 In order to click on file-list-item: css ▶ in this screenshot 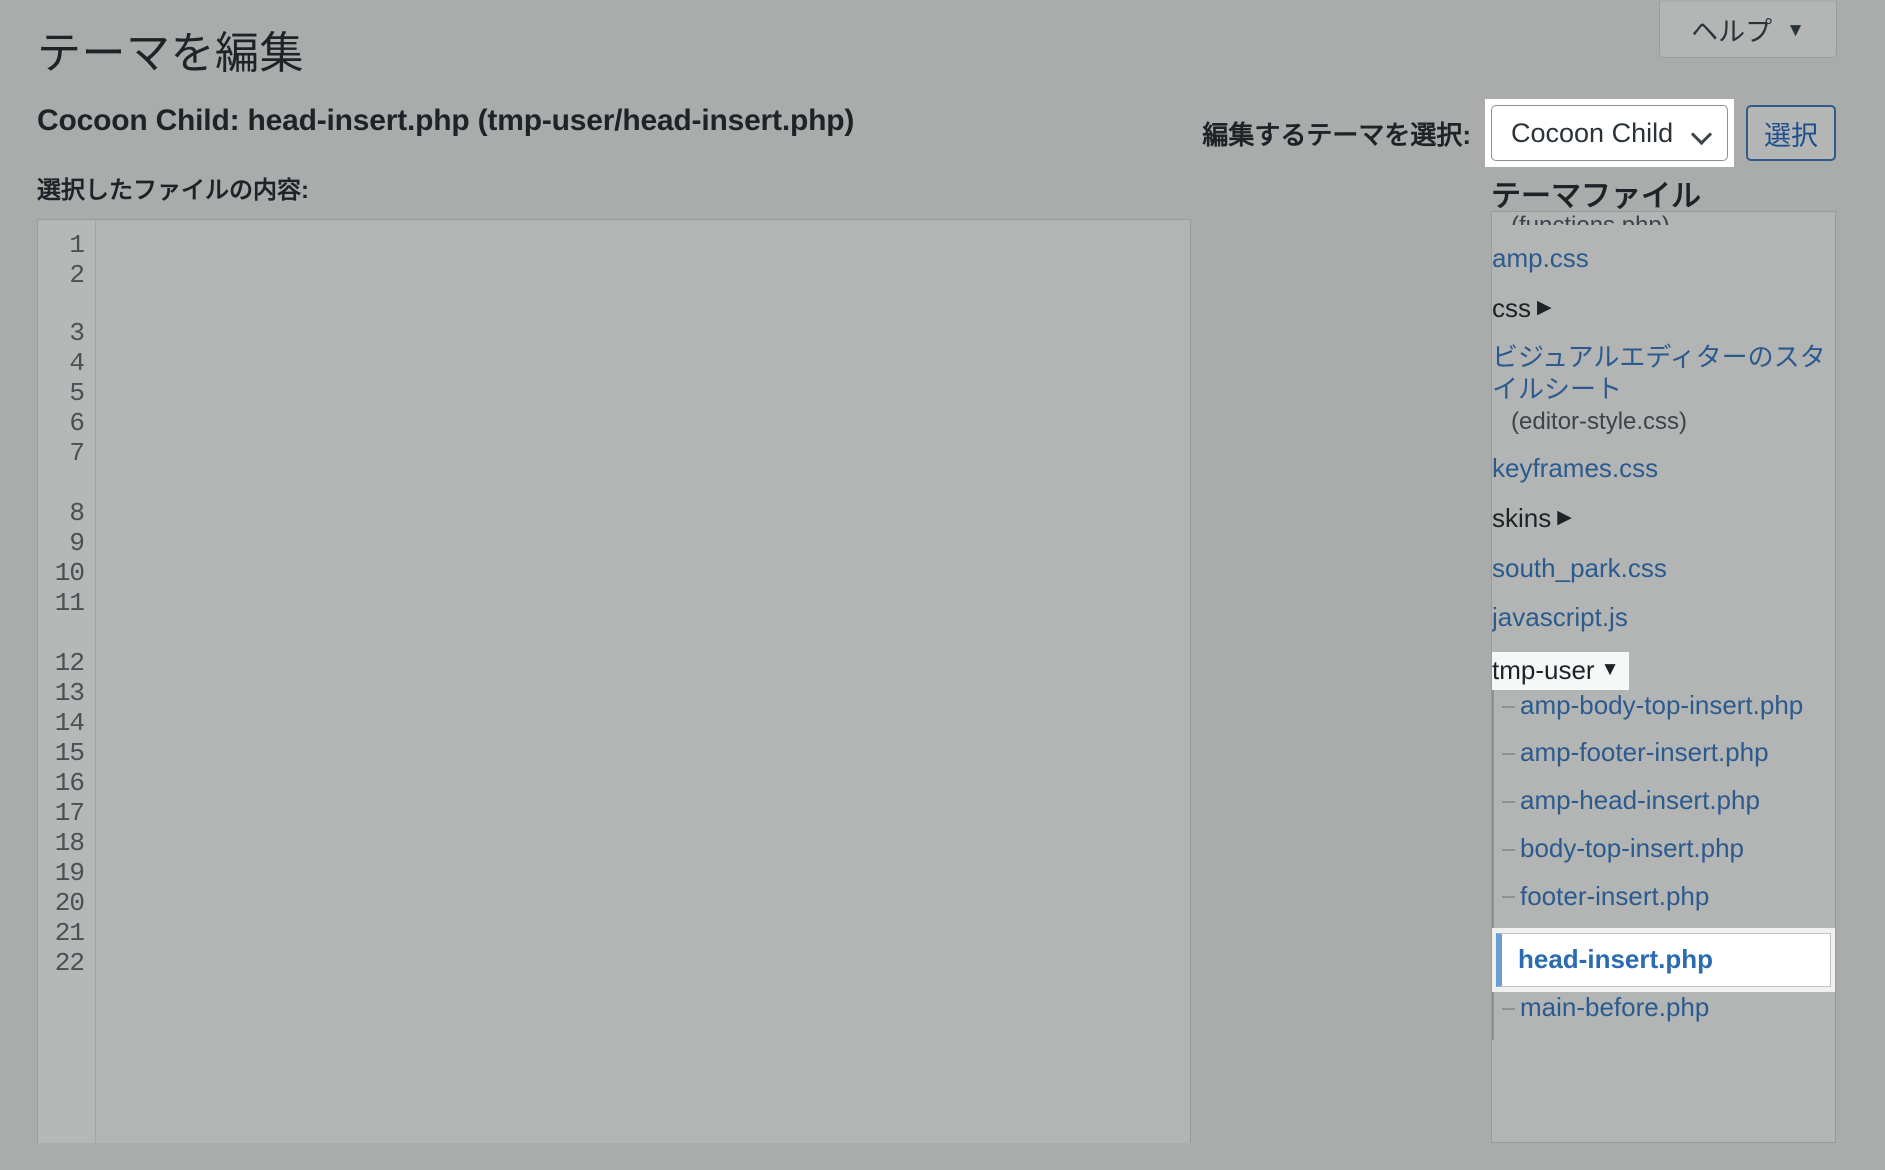, I will do `click(1663, 309)`.